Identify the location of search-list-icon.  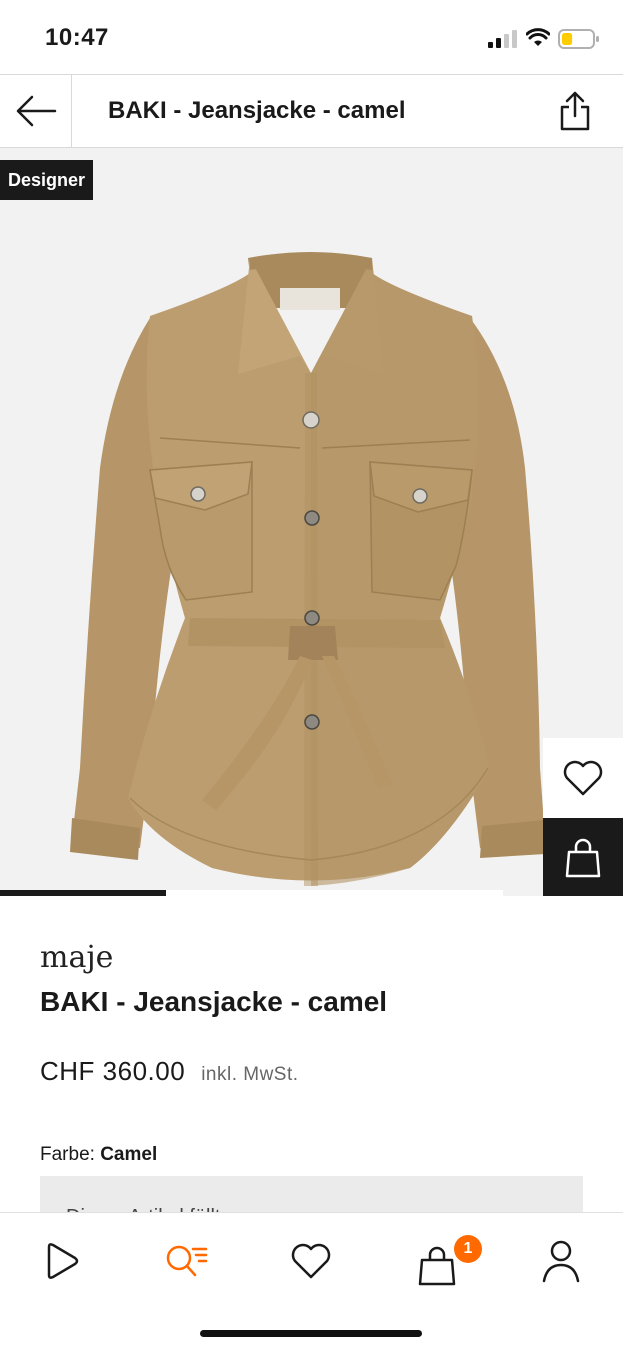
(187, 1261).